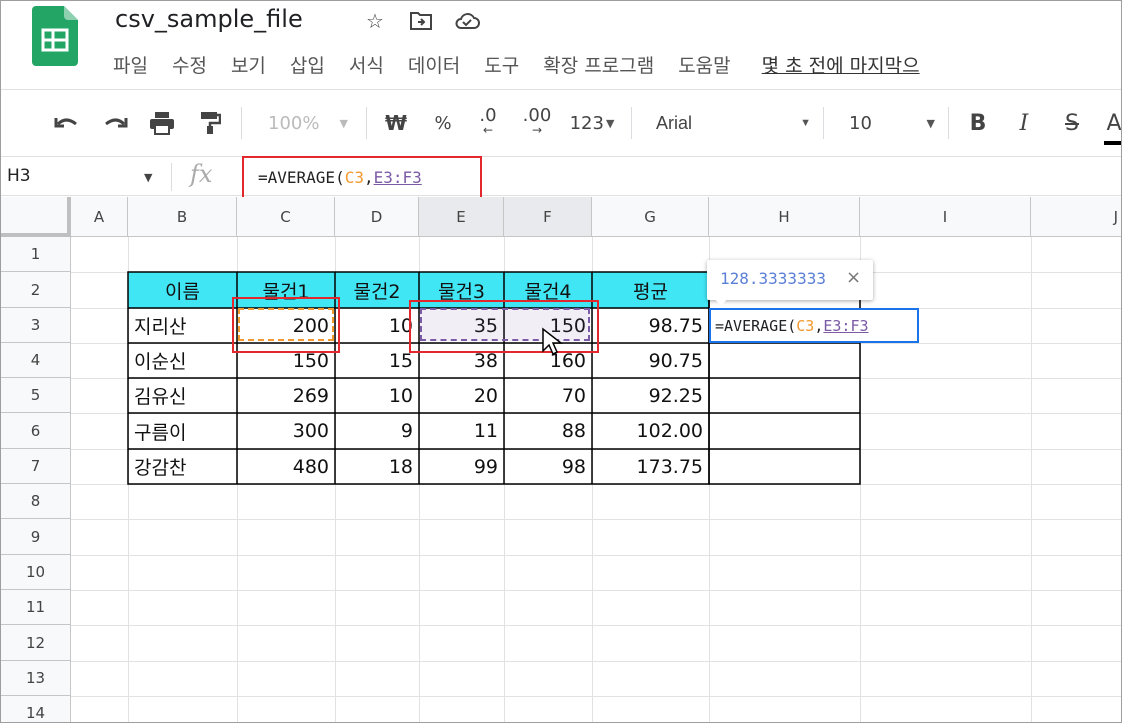 Image resolution: width=1122 pixels, height=723 pixels. Describe the element at coordinates (115, 123) in the screenshot. I see `redo-icon` at that location.